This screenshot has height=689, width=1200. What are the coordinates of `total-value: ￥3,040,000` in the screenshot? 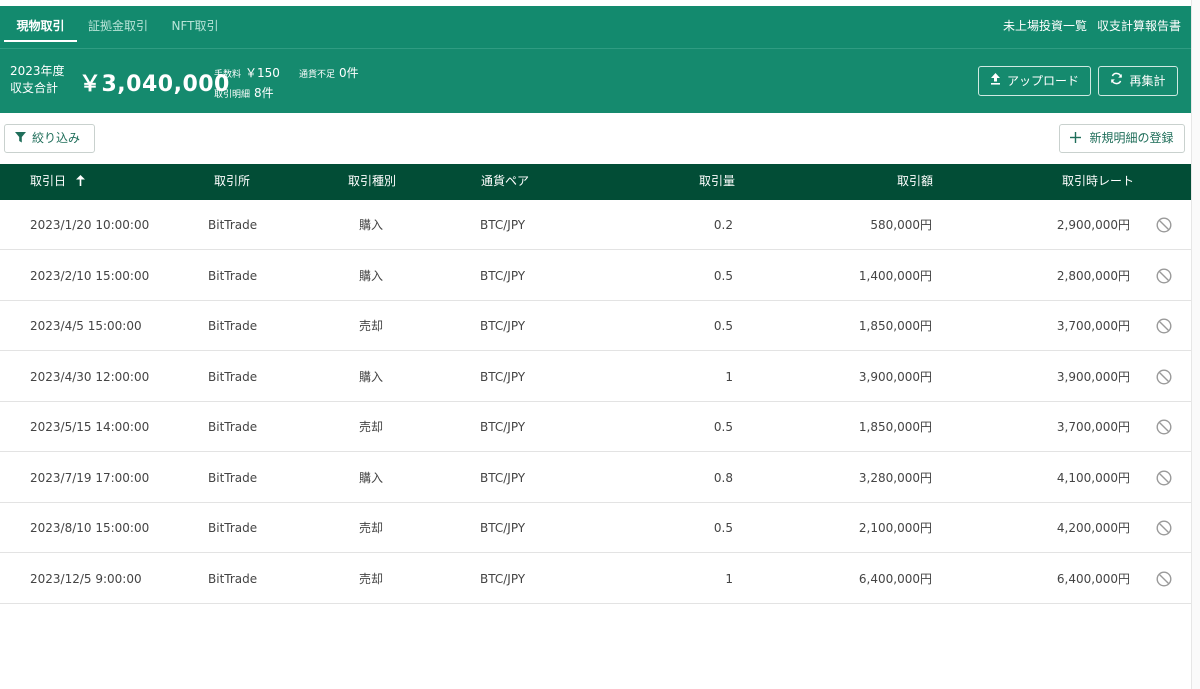 It's located at (154, 84).